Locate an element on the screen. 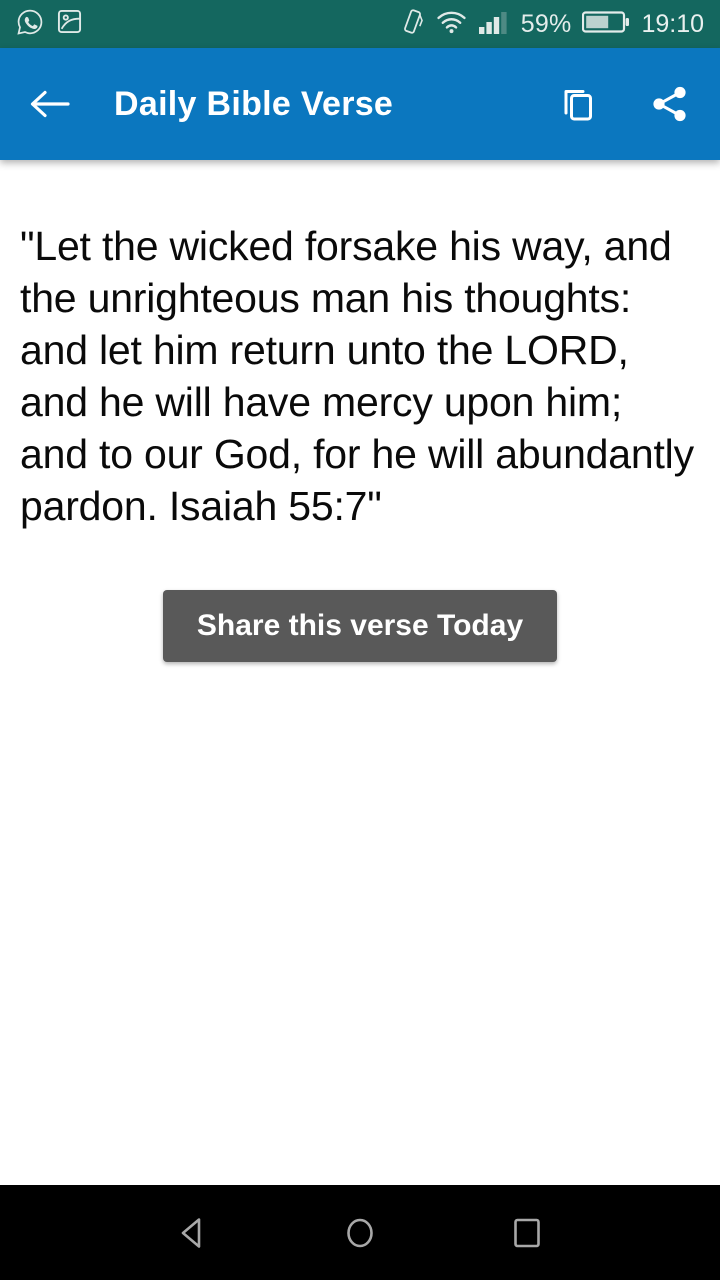  status-bar-right-icons: 59% 19:10 is located at coordinates (552, 24).